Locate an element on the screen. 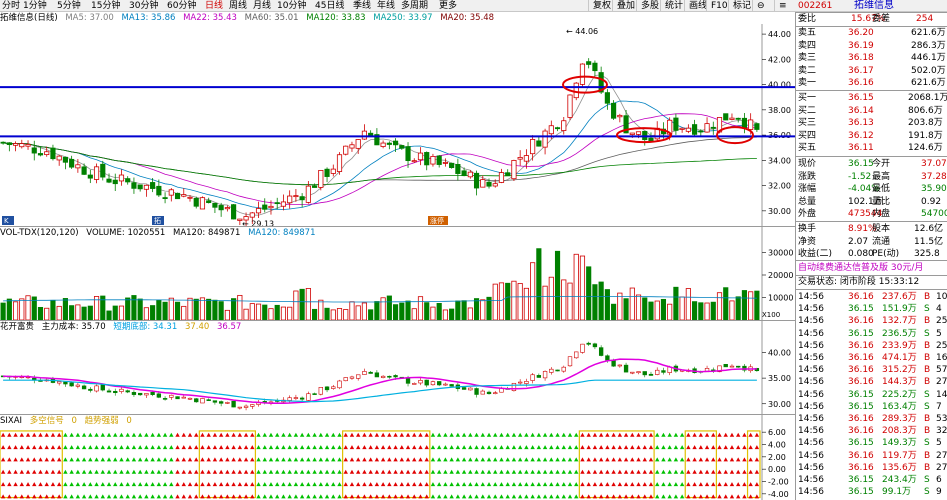  tick-vol-8: 225.2万 is located at coordinates (899, 394).